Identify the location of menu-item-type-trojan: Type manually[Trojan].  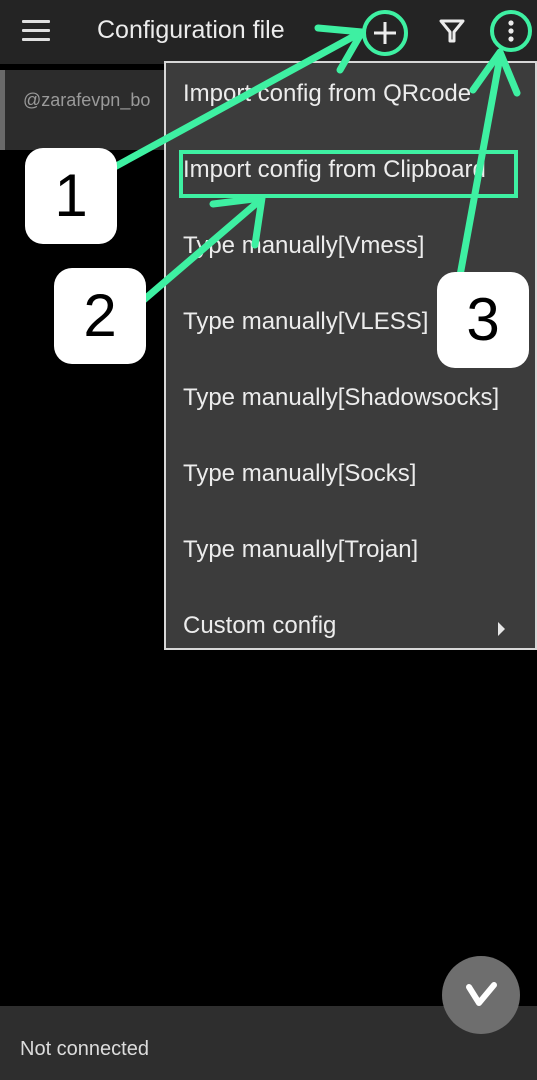
(350, 557).